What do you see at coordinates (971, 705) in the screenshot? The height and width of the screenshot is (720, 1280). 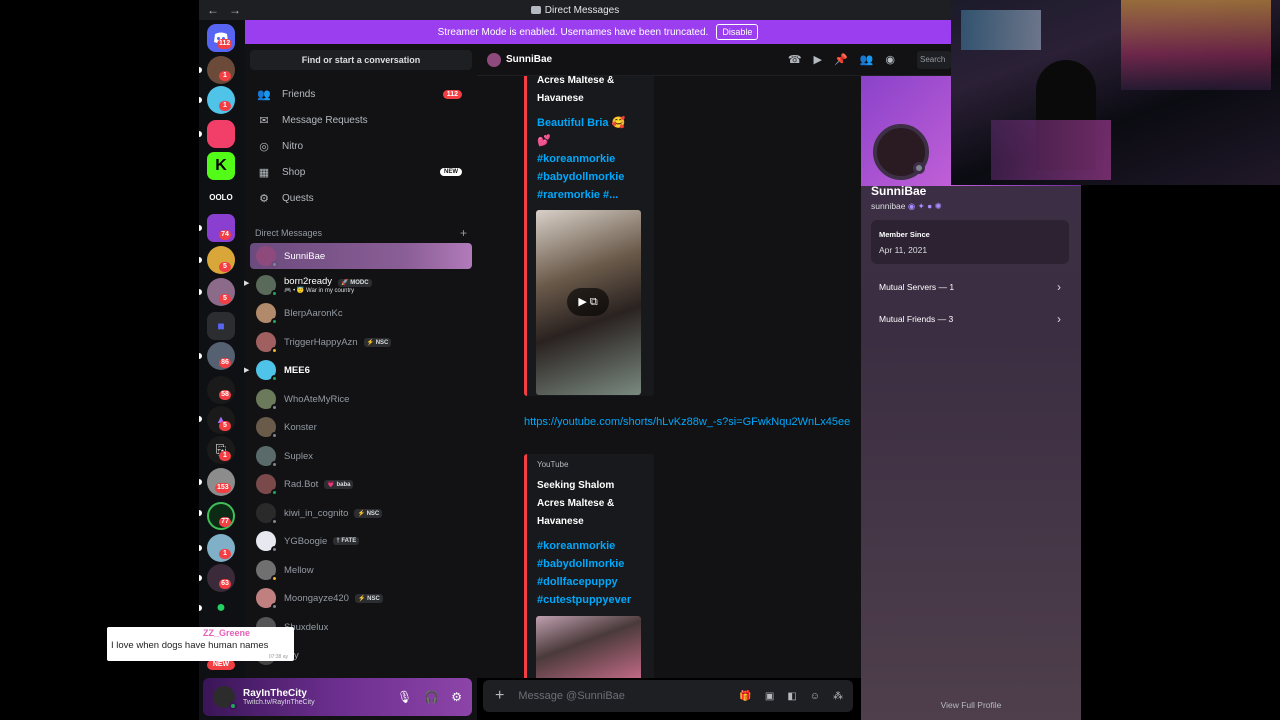 I see `view-full-profile-link: View Full Profile` at bounding box center [971, 705].